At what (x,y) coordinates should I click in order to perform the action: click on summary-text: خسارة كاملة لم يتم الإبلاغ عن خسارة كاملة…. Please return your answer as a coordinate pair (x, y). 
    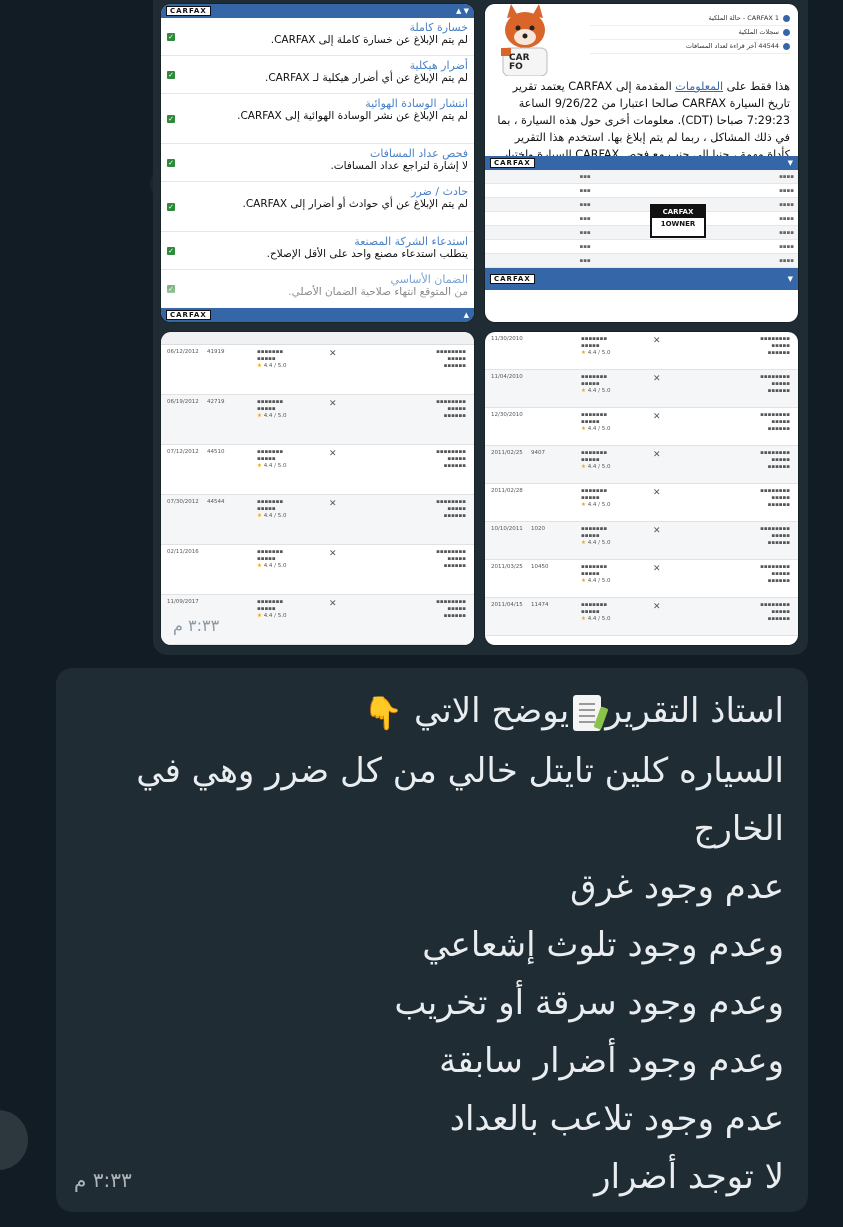
    Looking at the image, I should click on (317, 38).